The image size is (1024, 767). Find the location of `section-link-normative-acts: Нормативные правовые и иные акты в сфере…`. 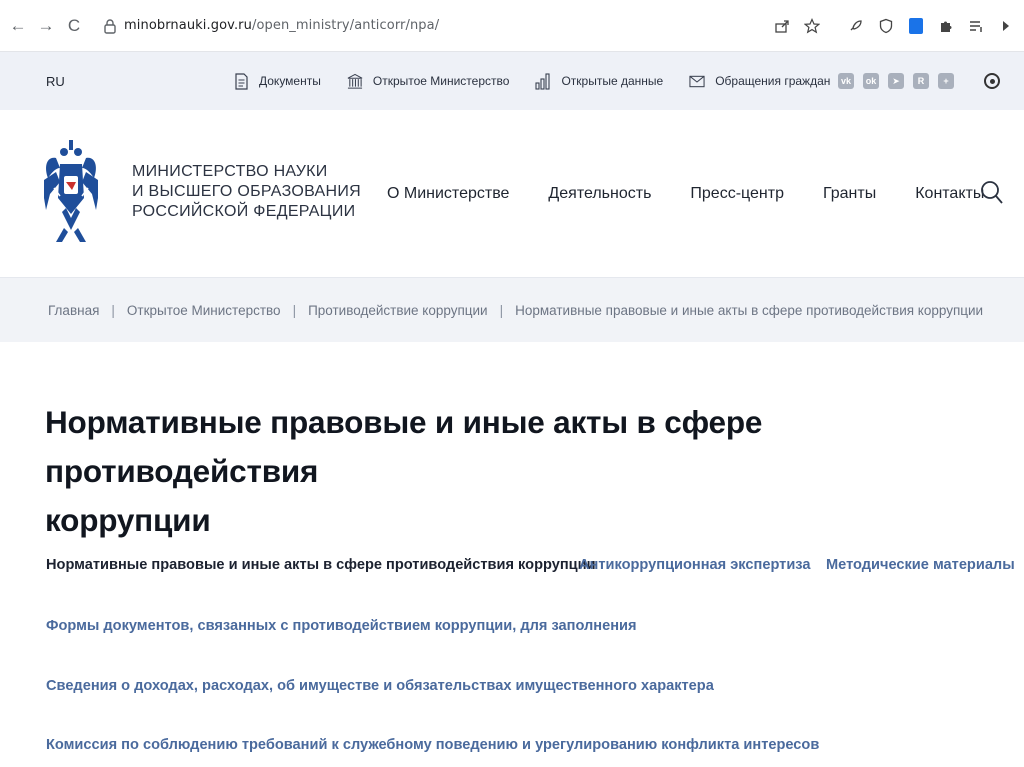

section-link-normative-acts: Нормативные правовые и иные акты в сфере… is located at coordinates (321, 565).